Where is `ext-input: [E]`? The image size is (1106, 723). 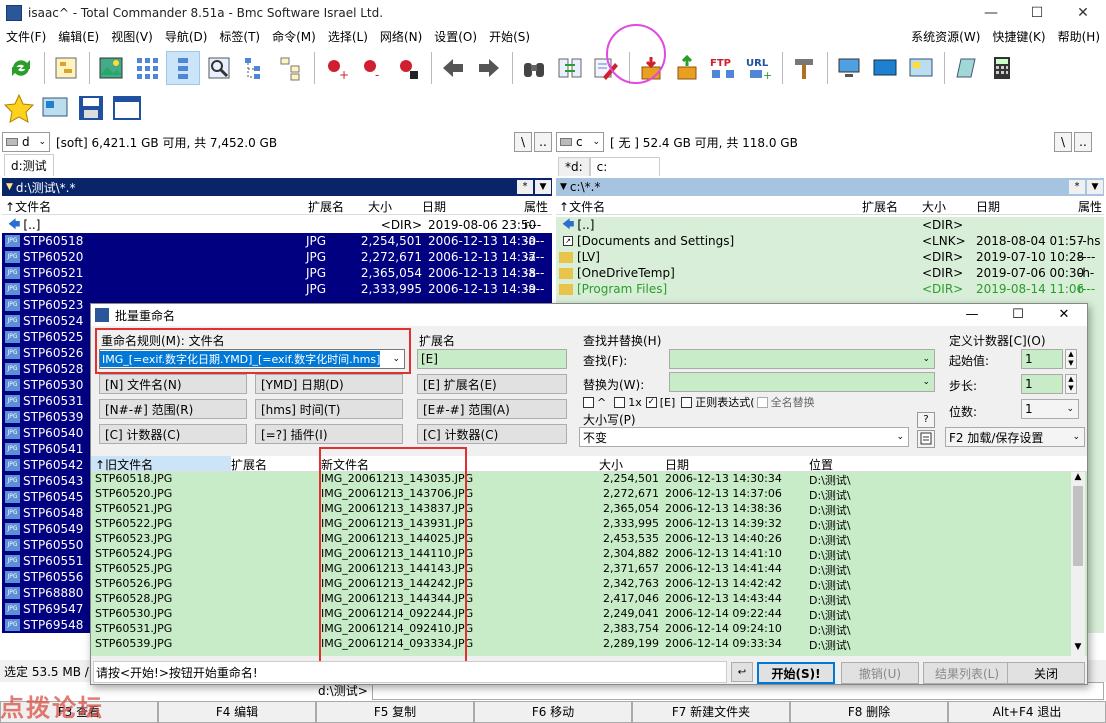 ext-input: [E] is located at coordinates (492, 359).